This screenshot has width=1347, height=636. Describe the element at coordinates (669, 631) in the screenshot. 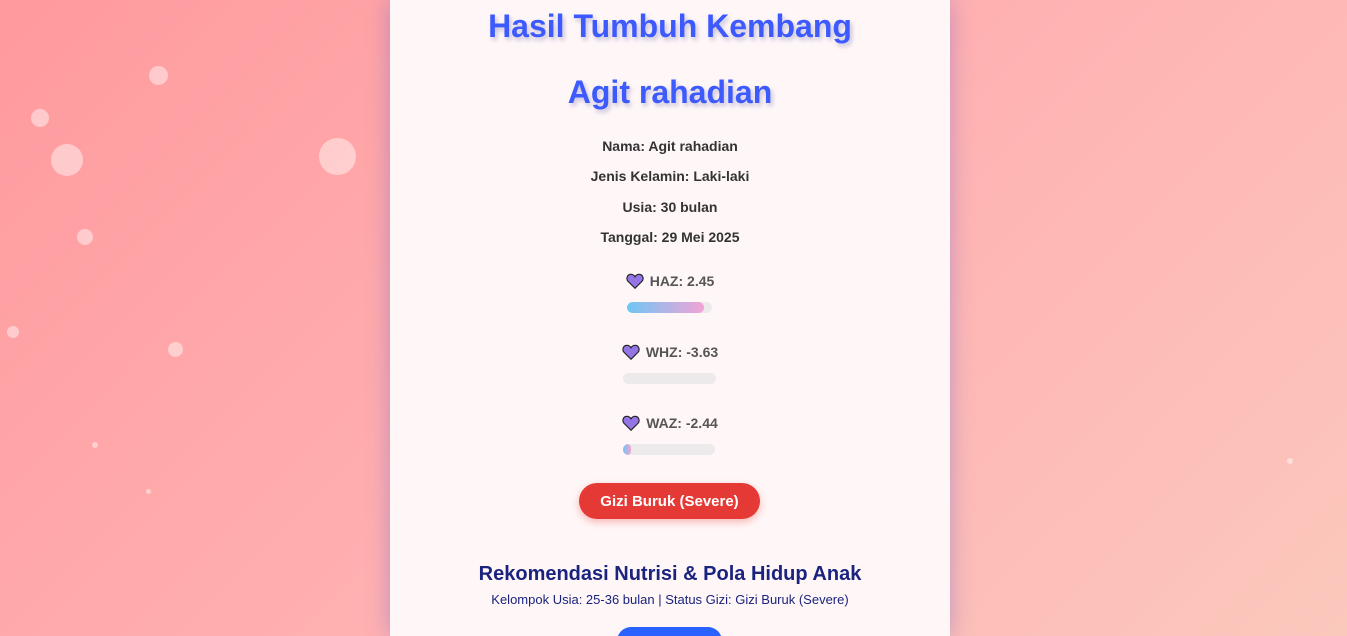

I see `action-button` at that location.